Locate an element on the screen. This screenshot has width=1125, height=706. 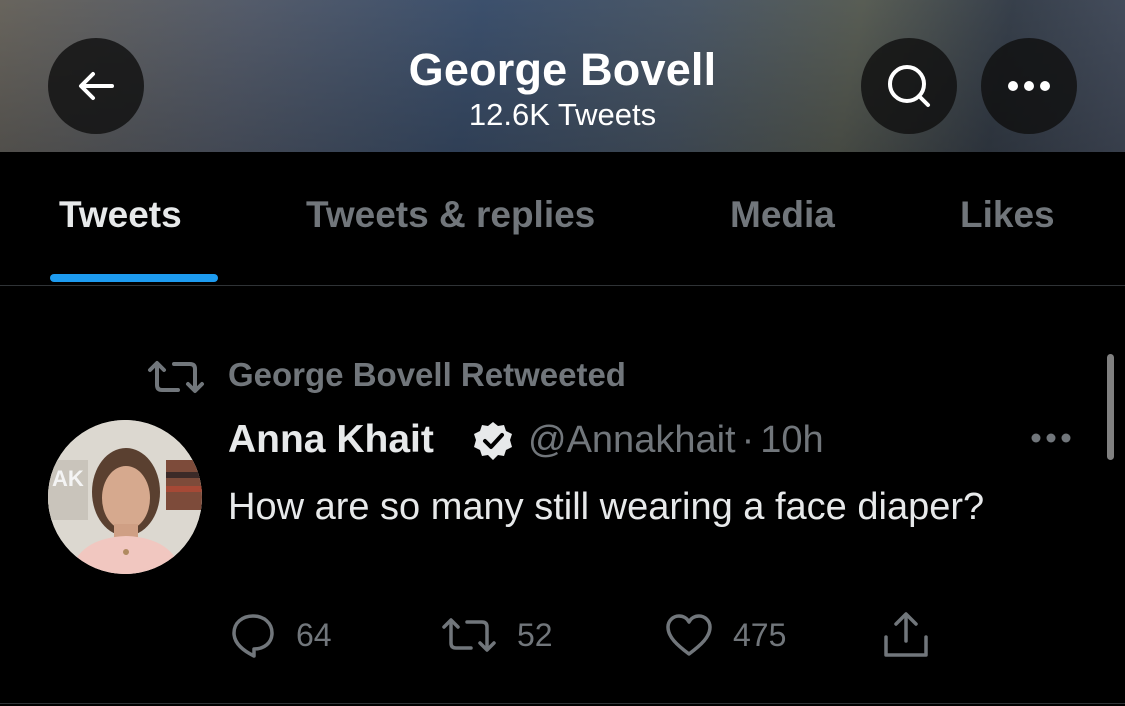
verified-badge-icon is located at coordinates (493, 441).